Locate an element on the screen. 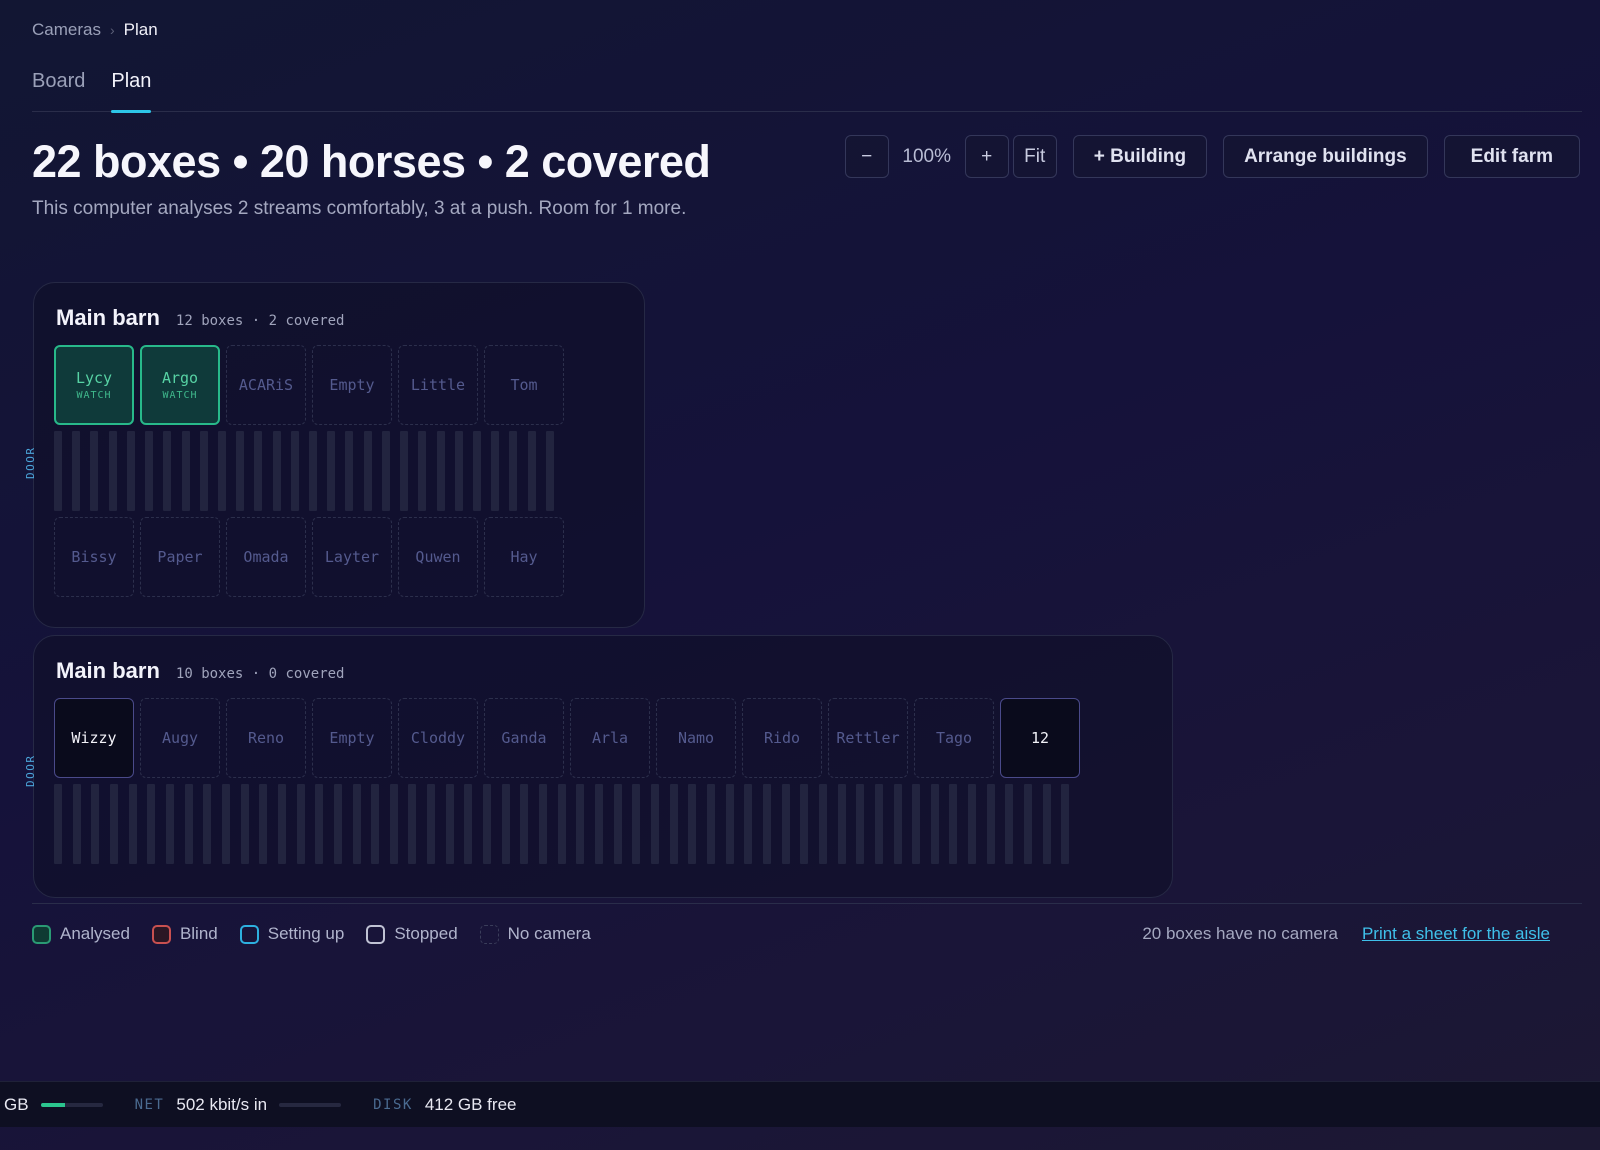  stall-name: Omada is located at coordinates (266, 557).